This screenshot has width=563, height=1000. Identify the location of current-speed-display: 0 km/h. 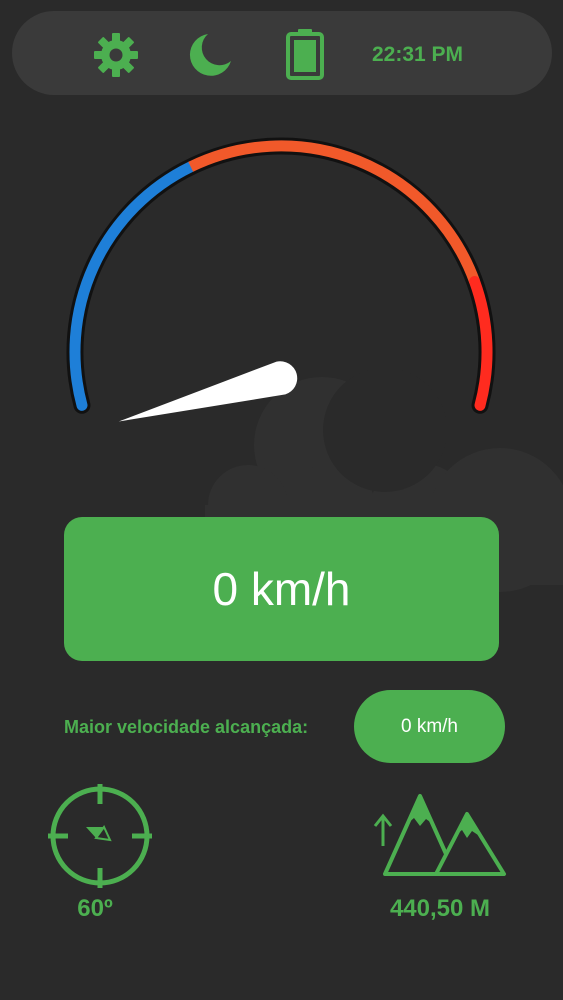
(281, 589).